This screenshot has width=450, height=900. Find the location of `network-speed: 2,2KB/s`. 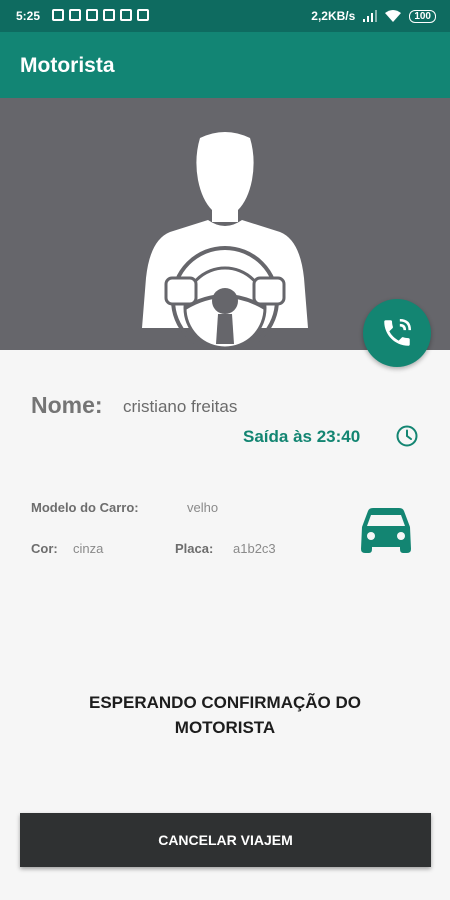

network-speed: 2,2KB/s is located at coordinates (333, 16).